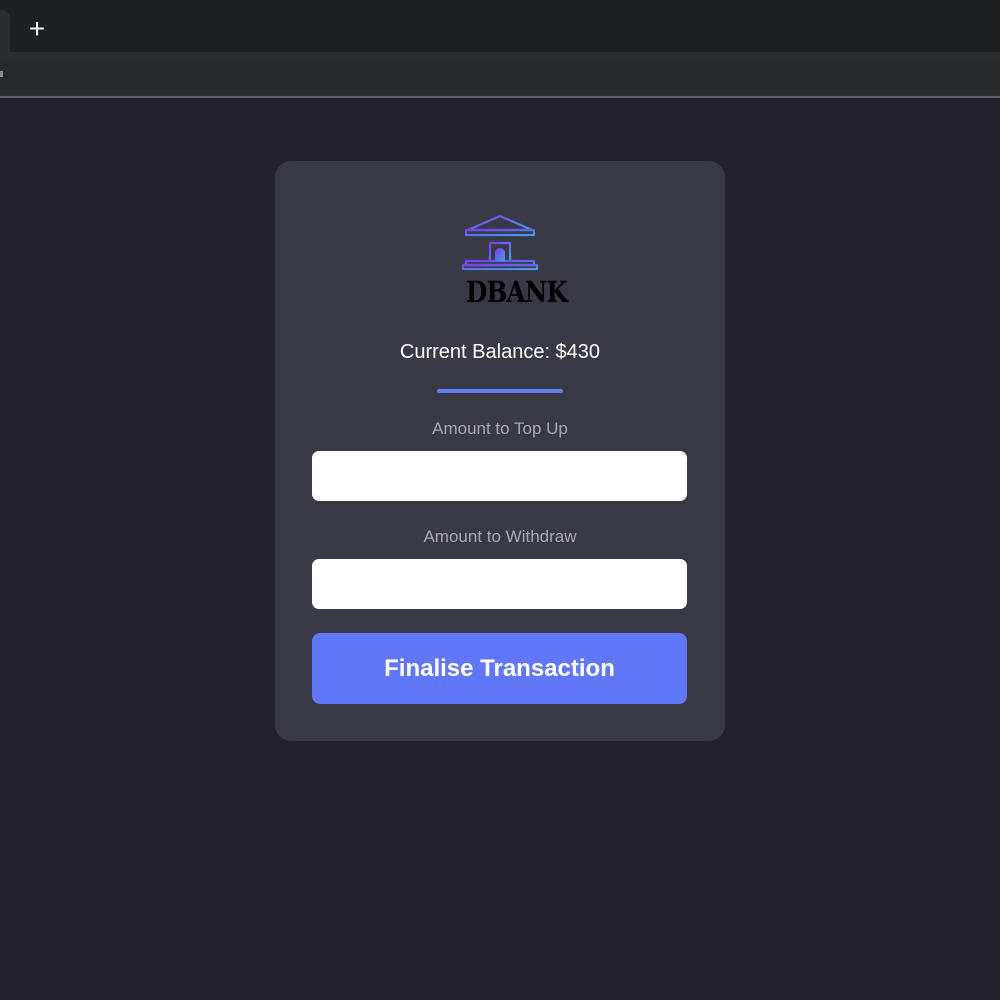 The height and width of the screenshot is (1000, 1000). Describe the element at coordinates (5, 31) in the screenshot. I see `browser-tab` at that location.